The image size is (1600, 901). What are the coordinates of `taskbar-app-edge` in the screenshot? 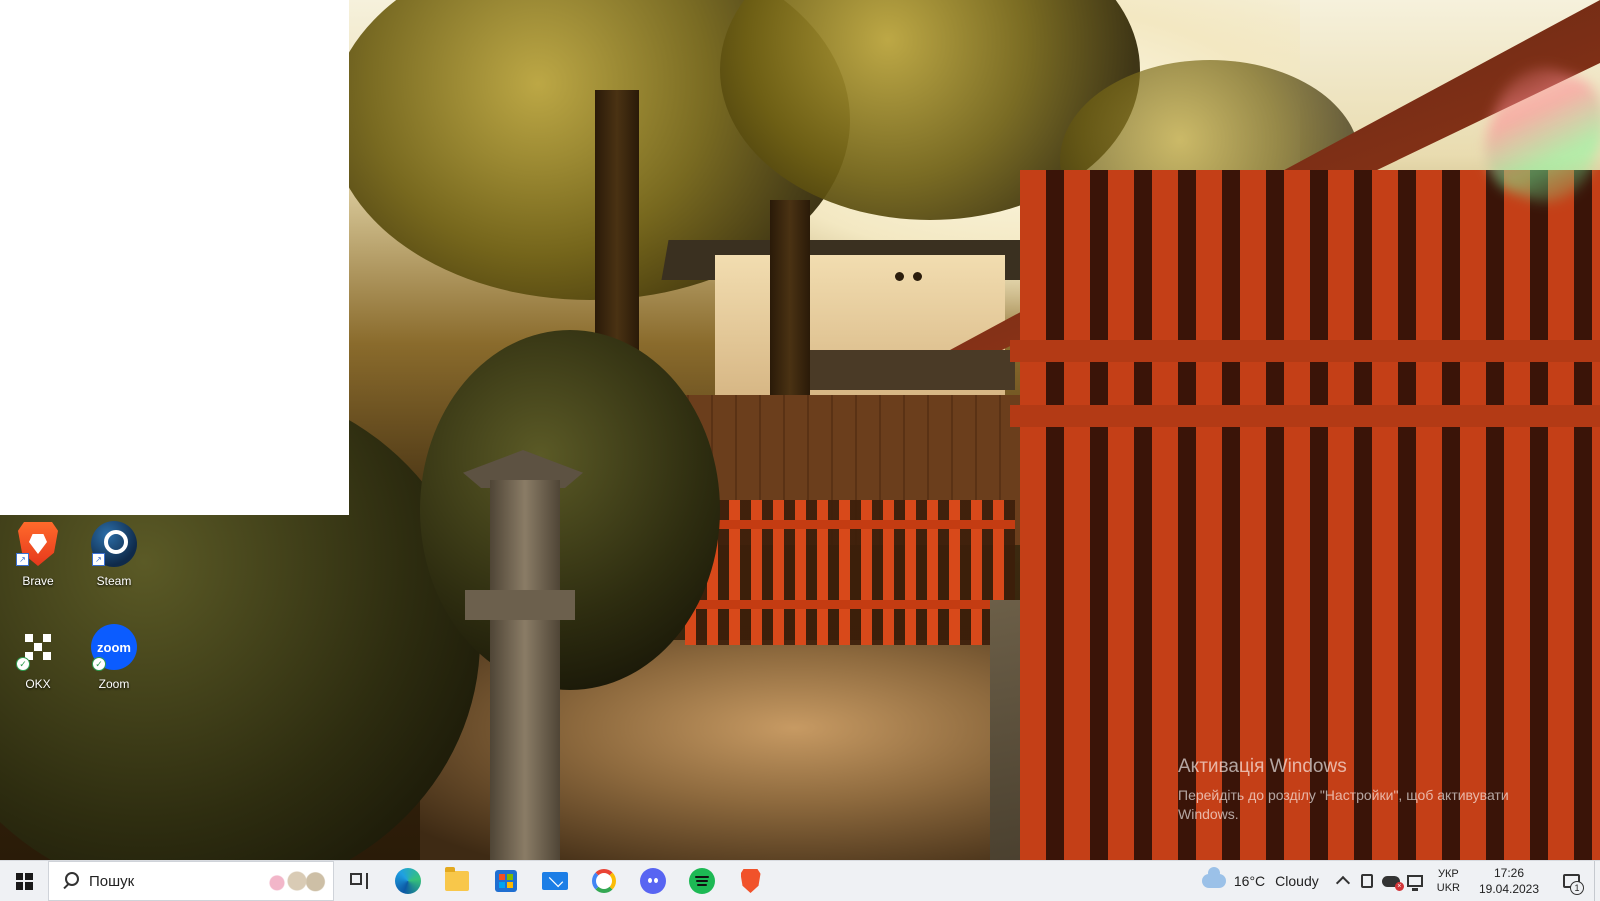 It's located at (407, 881).